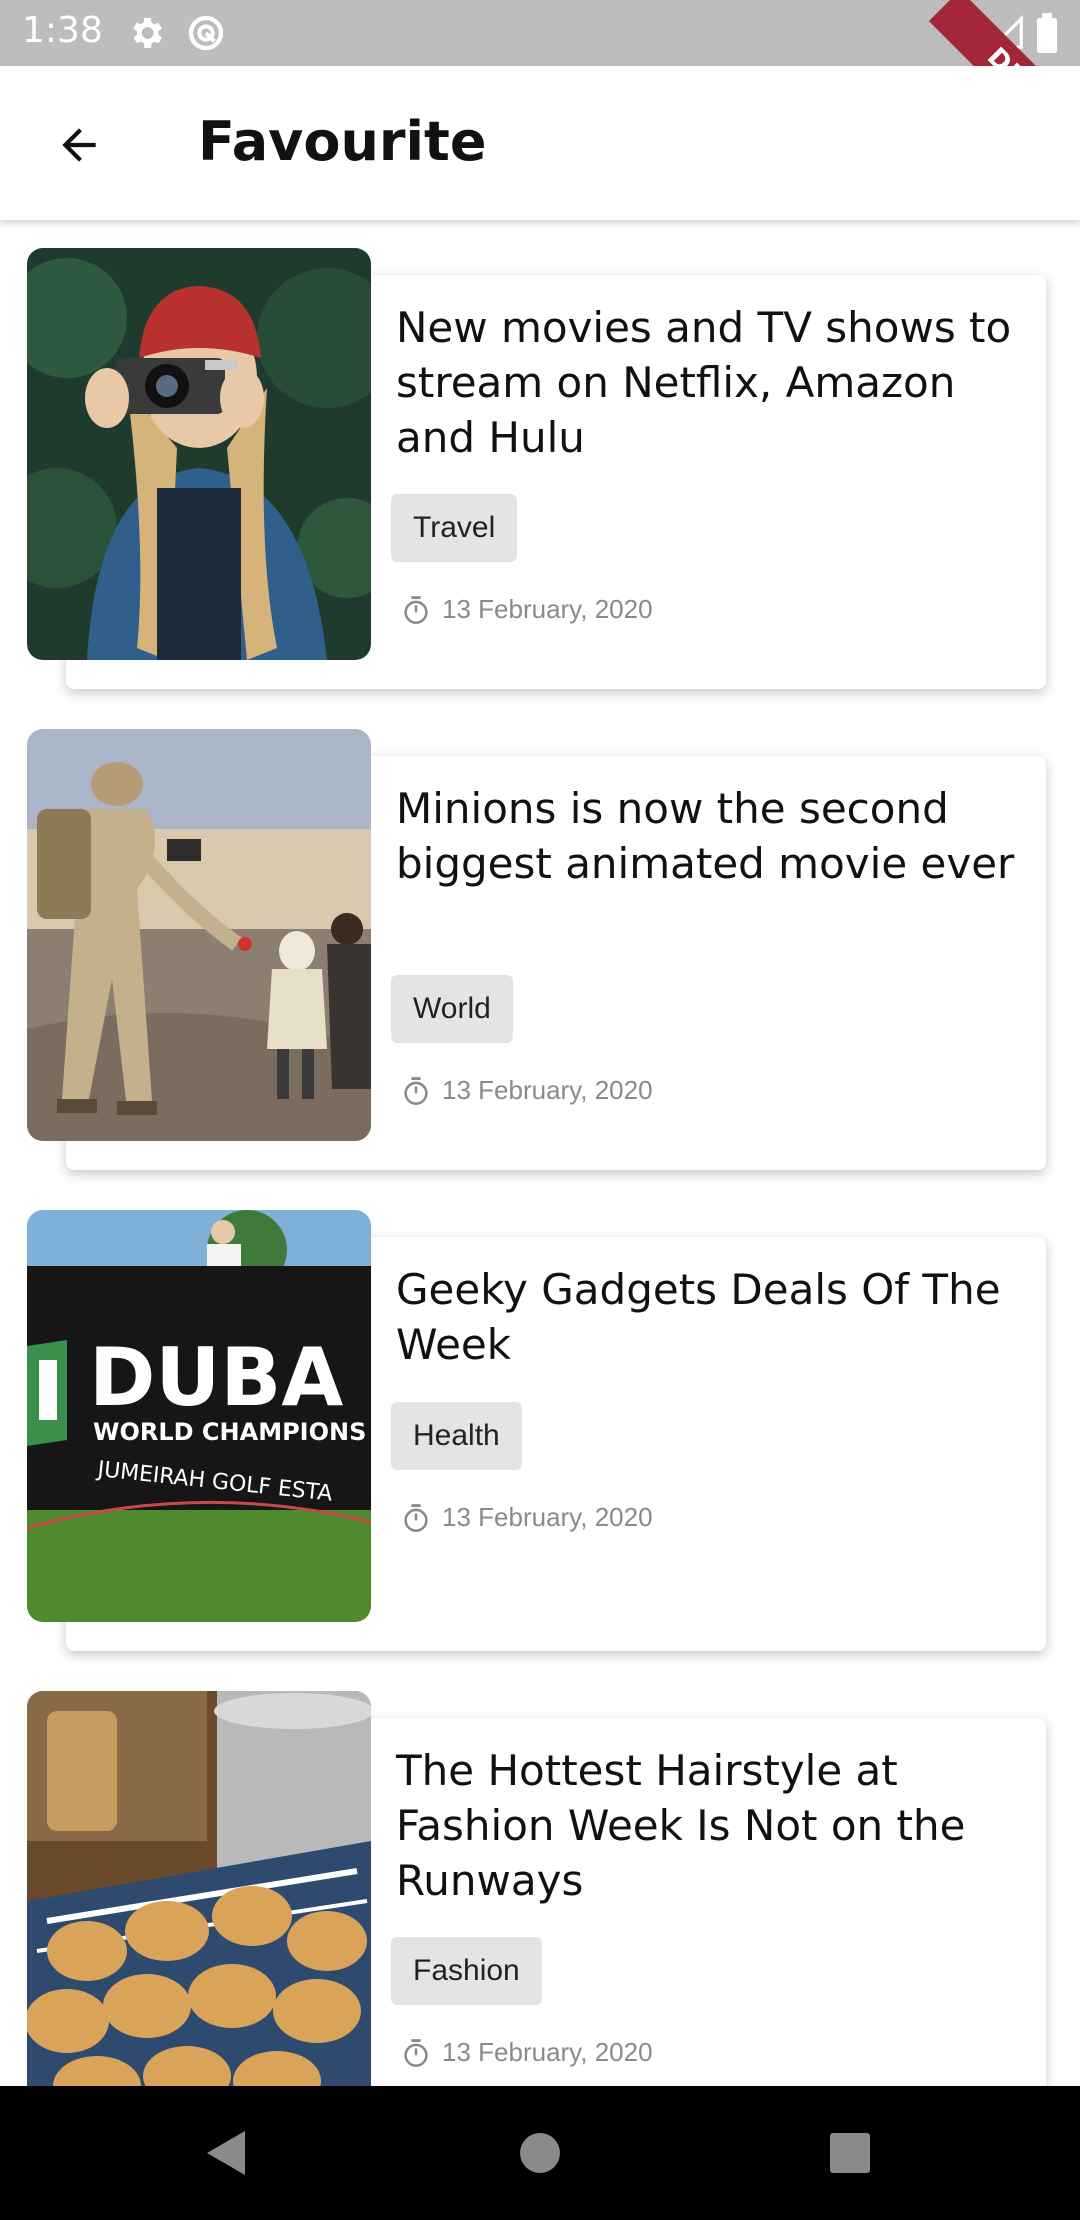 The width and height of the screenshot is (1080, 2220). I want to click on battery-icon, so click(1047, 35).